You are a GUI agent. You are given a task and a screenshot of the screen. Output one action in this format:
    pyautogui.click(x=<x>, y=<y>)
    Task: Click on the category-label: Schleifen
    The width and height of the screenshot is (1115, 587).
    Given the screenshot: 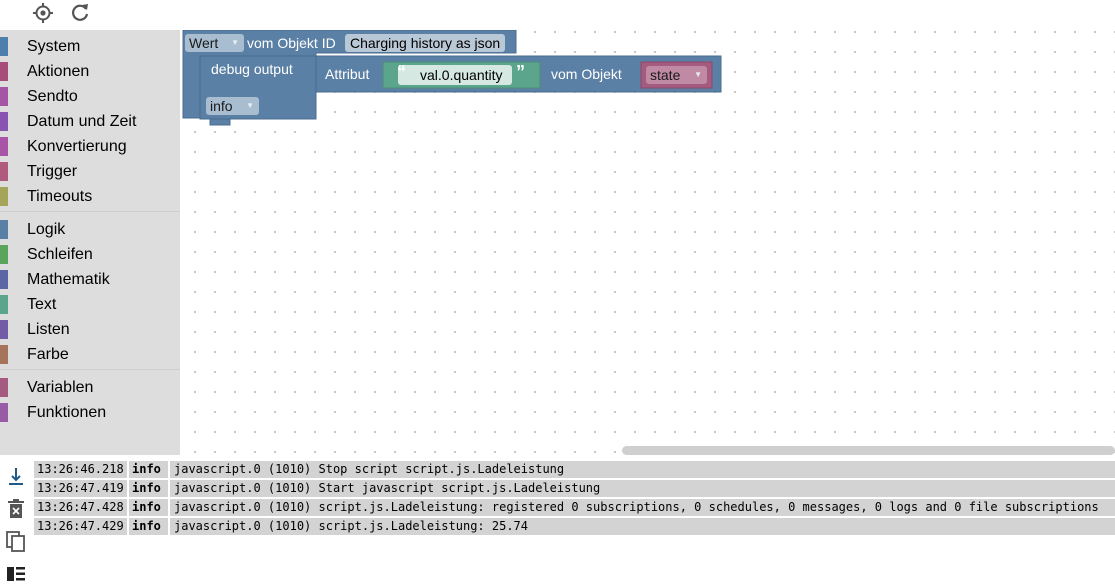 What is the action you would take?
    pyautogui.click(x=60, y=254)
    